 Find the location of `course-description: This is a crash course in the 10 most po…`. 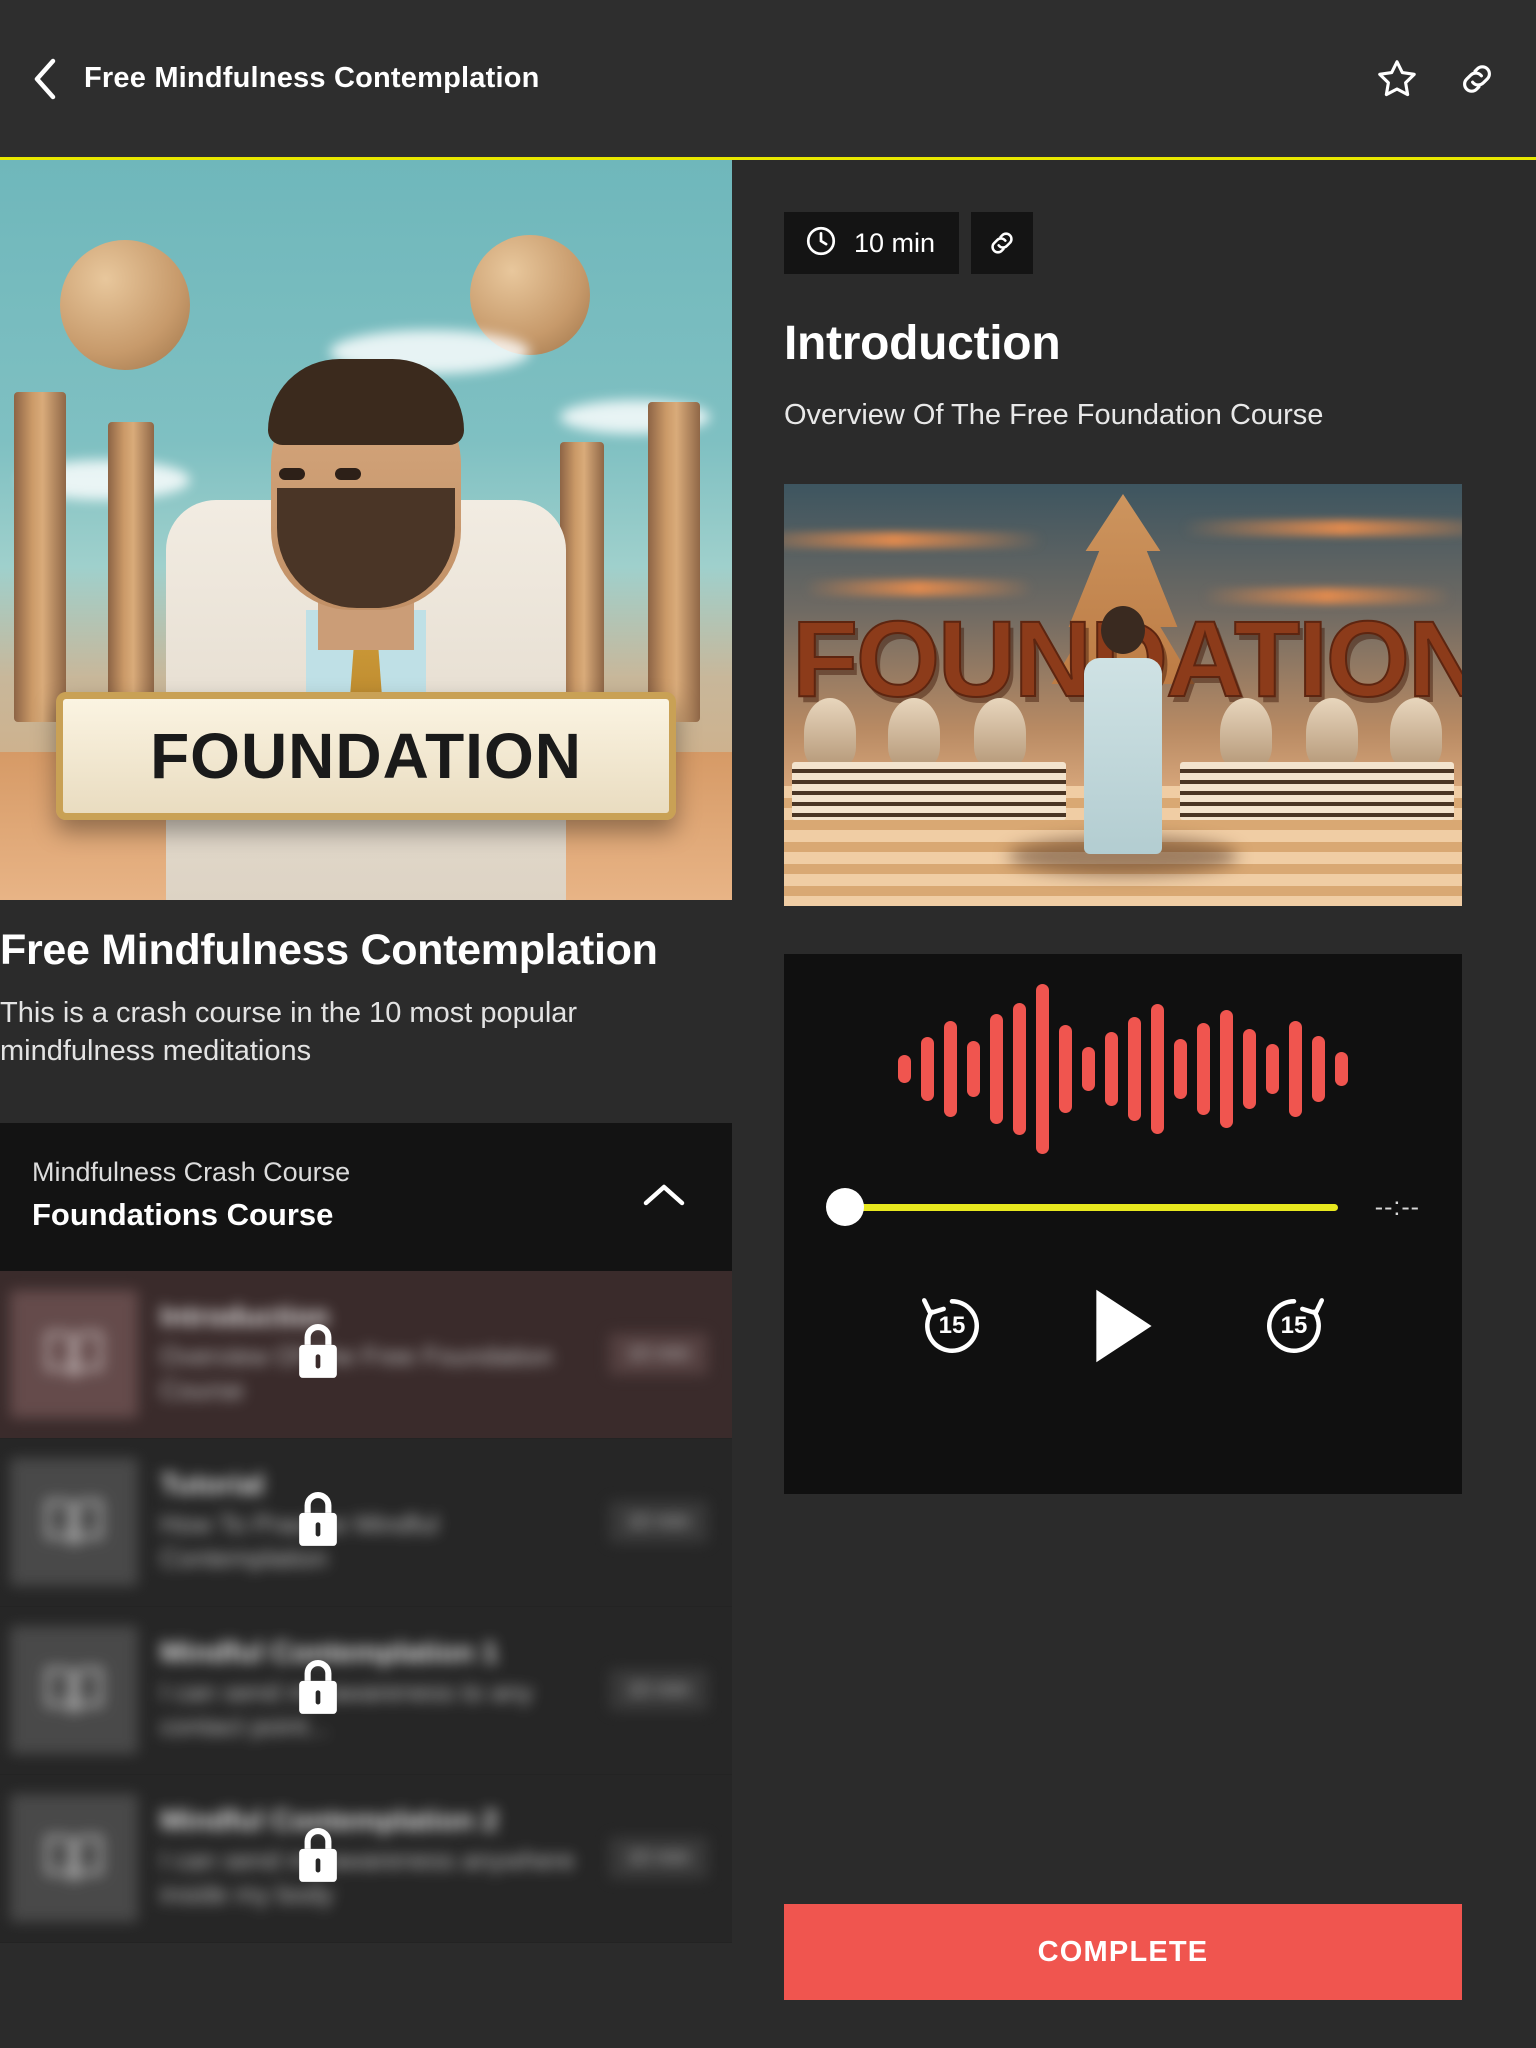

course-description: This is a crash course in the 10 most po… is located at coordinates (289, 1032).